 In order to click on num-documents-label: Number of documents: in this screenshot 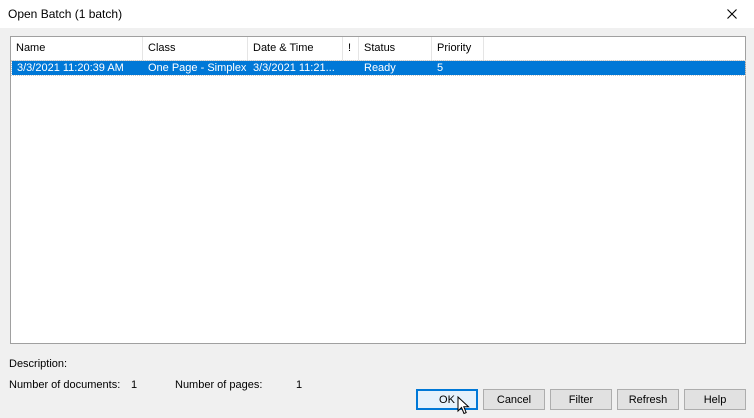, I will do `click(65, 385)`.